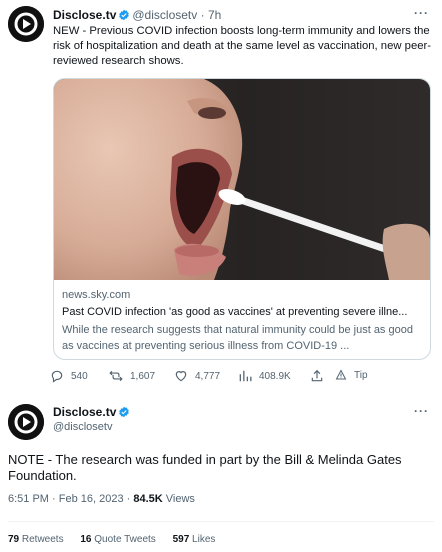 The width and height of the screenshot is (442, 552). I want to click on tweet-header: Disclose.tv @disclosetv · 7h, so click(137, 15).